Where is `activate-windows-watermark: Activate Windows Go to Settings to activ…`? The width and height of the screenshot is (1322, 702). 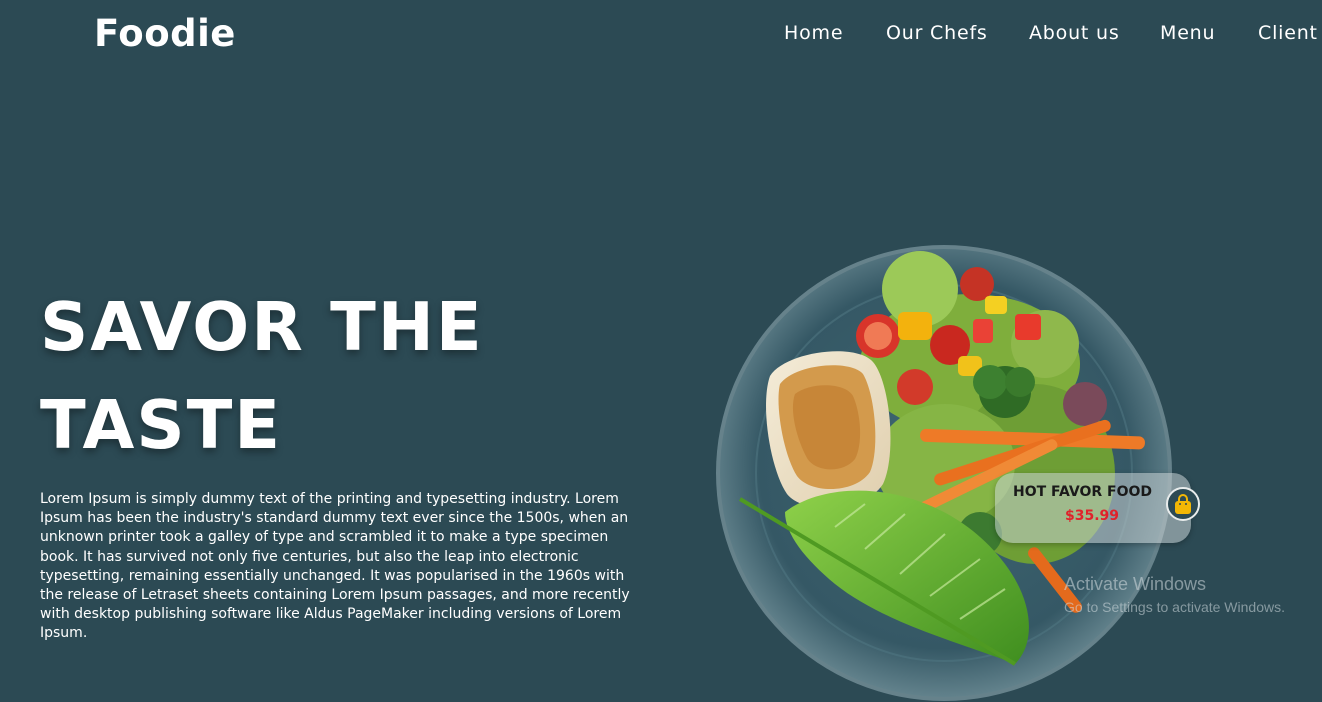 activate-windows-watermark: Activate Windows Go to Settings to activ… is located at coordinates (1174, 594).